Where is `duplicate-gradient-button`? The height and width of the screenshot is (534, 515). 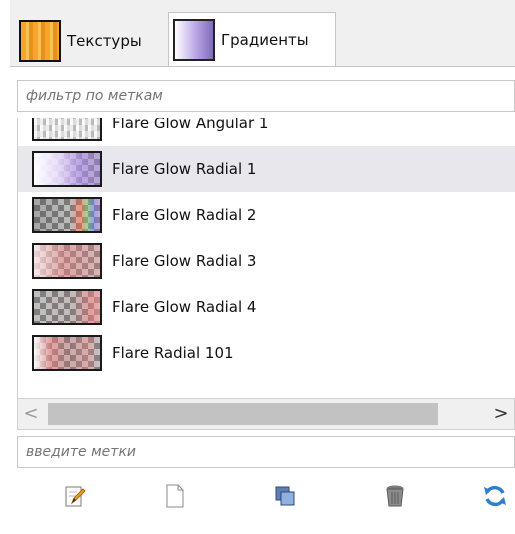
duplicate-gradient-button is located at coordinates (285, 496).